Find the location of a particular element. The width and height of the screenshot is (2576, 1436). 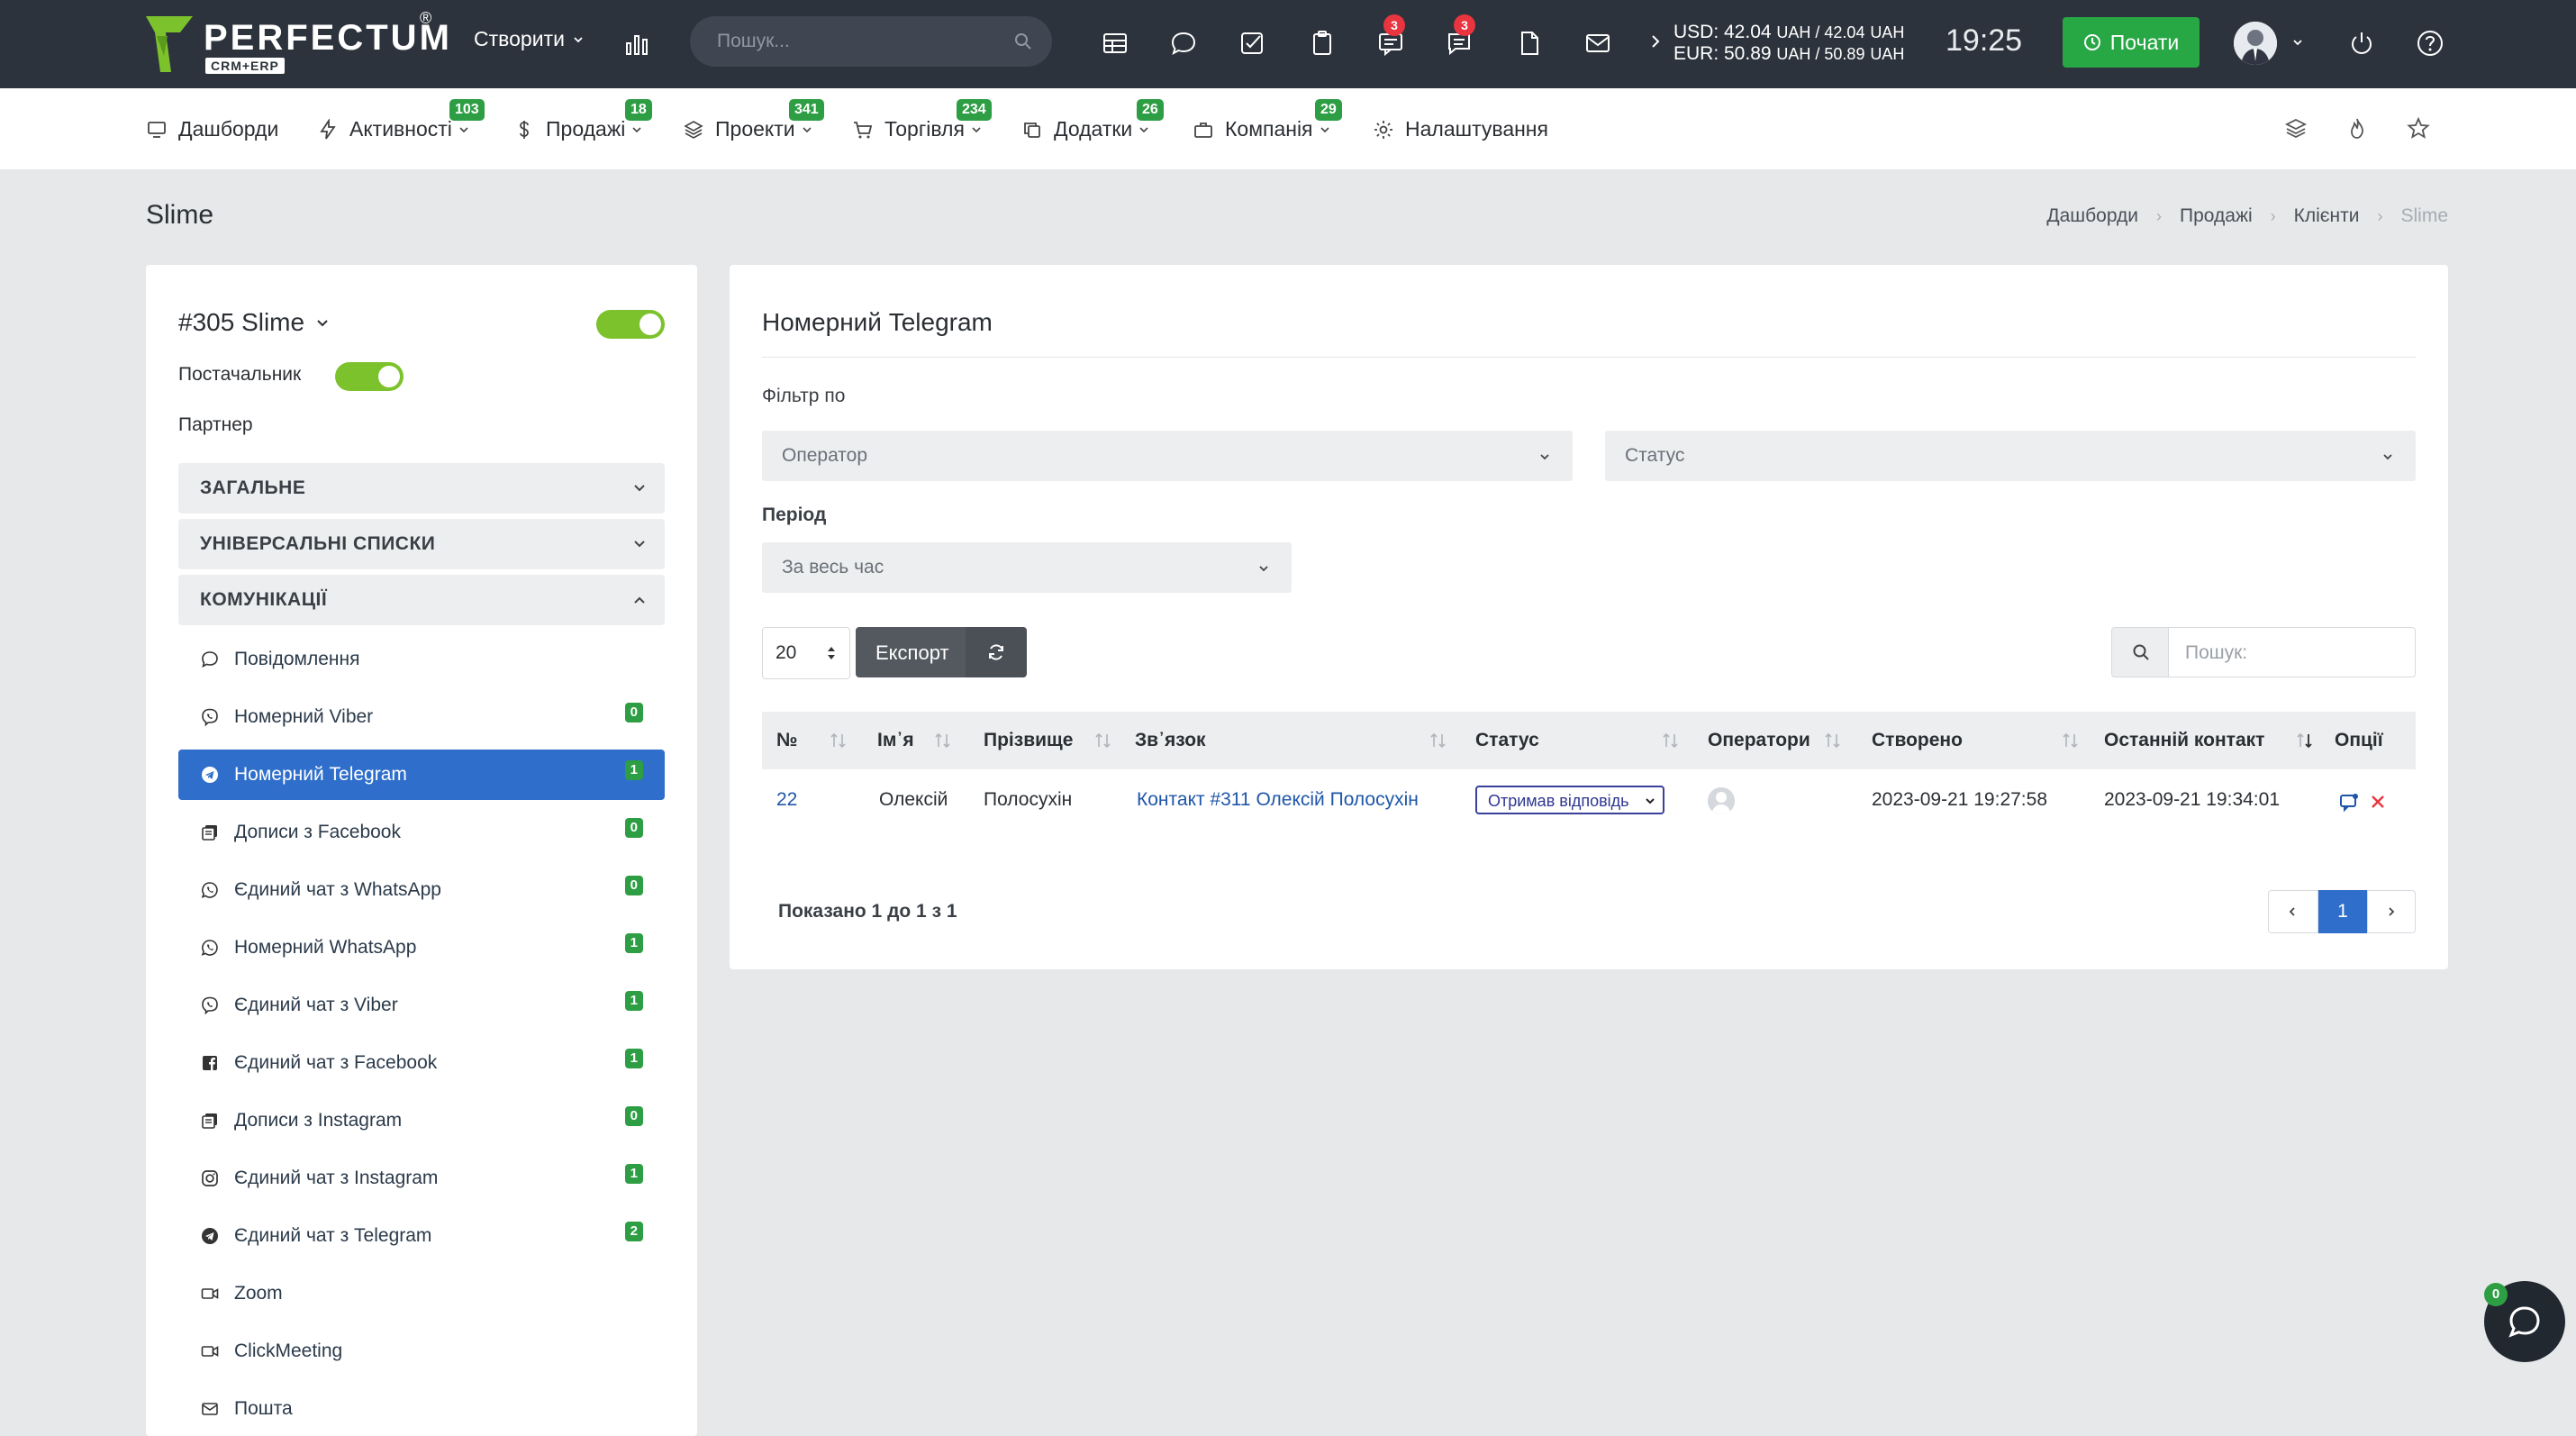

menu-item-mail: Пошта is located at coordinates (421, 1409).